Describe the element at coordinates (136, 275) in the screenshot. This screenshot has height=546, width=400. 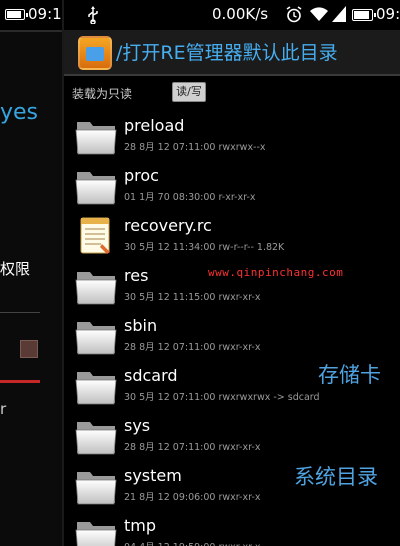
I see `file-name: res` at that location.